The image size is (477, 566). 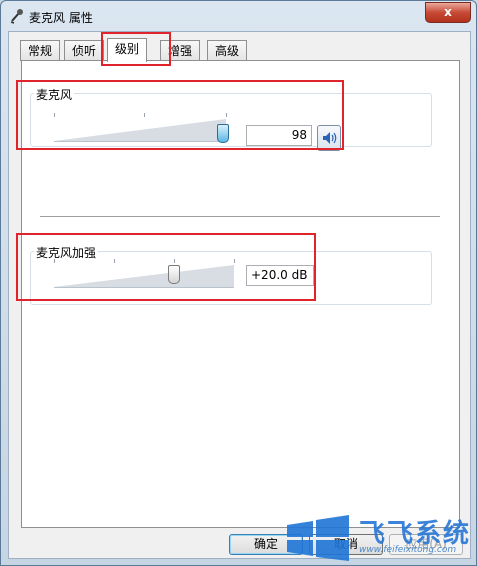 I want to click on windows-logo-icon, so click(x=318, y=538).